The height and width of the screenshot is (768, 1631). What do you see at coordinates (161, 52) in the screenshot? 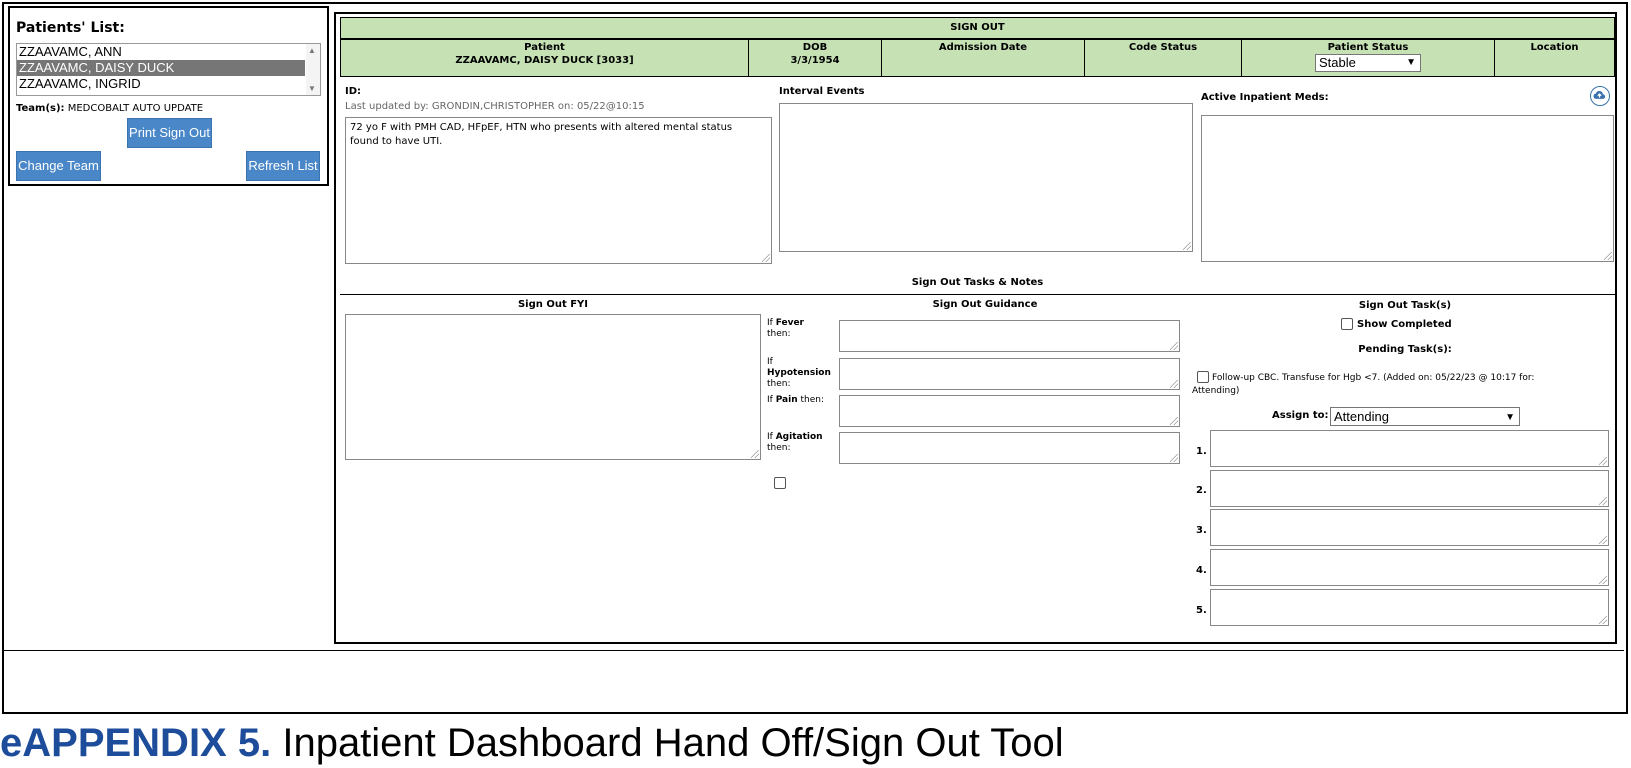
I see `patient-item-ann: ZZAAVAMC, ANN` at bounding box center [161, 52].